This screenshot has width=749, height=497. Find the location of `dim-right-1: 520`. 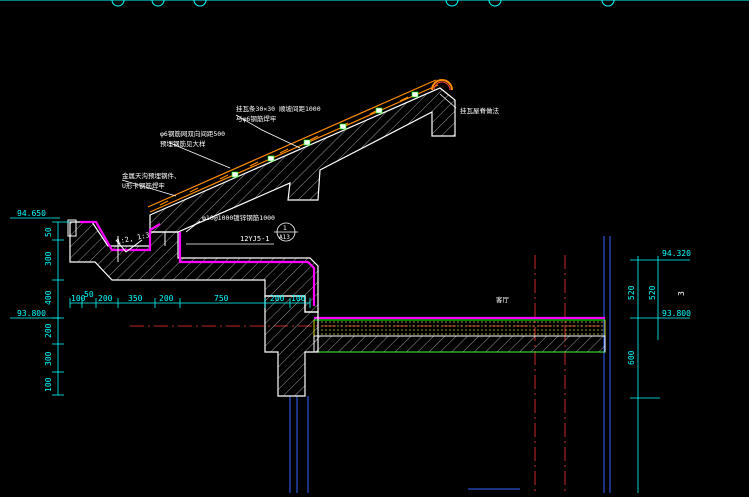

dim-right-1: 520 is located at coordinates (631, 292).